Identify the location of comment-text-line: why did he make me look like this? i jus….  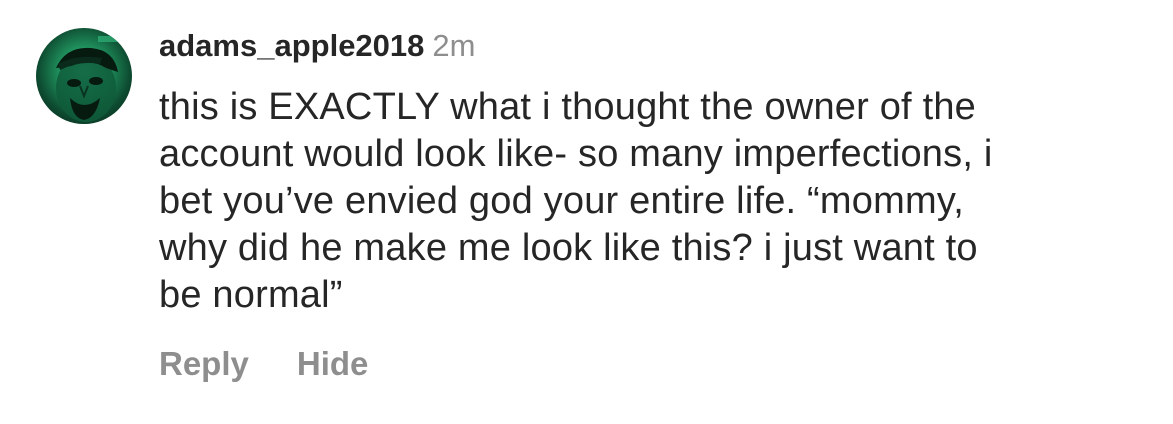
(568, 248).